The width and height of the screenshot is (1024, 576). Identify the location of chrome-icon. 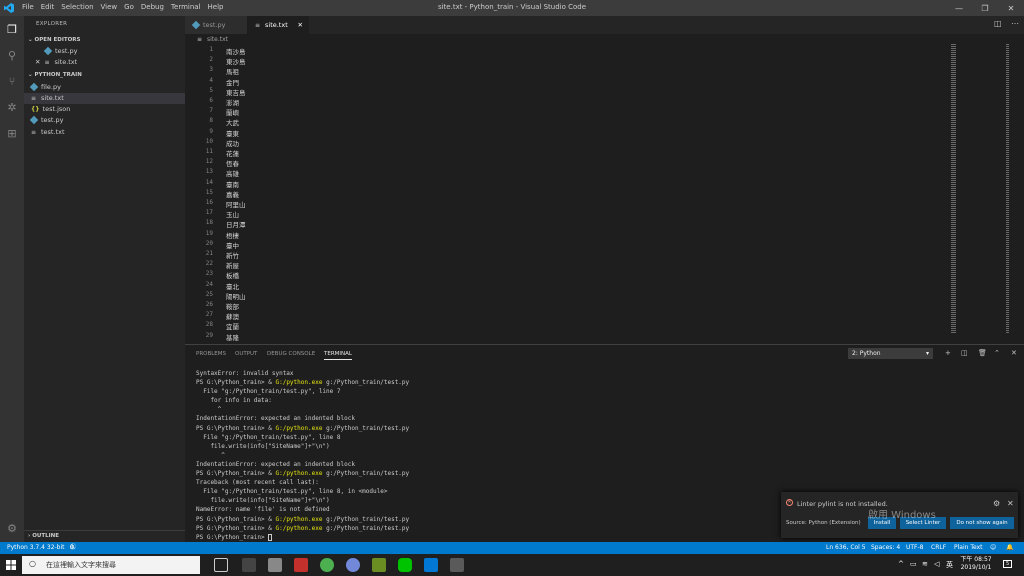
(327, 565).